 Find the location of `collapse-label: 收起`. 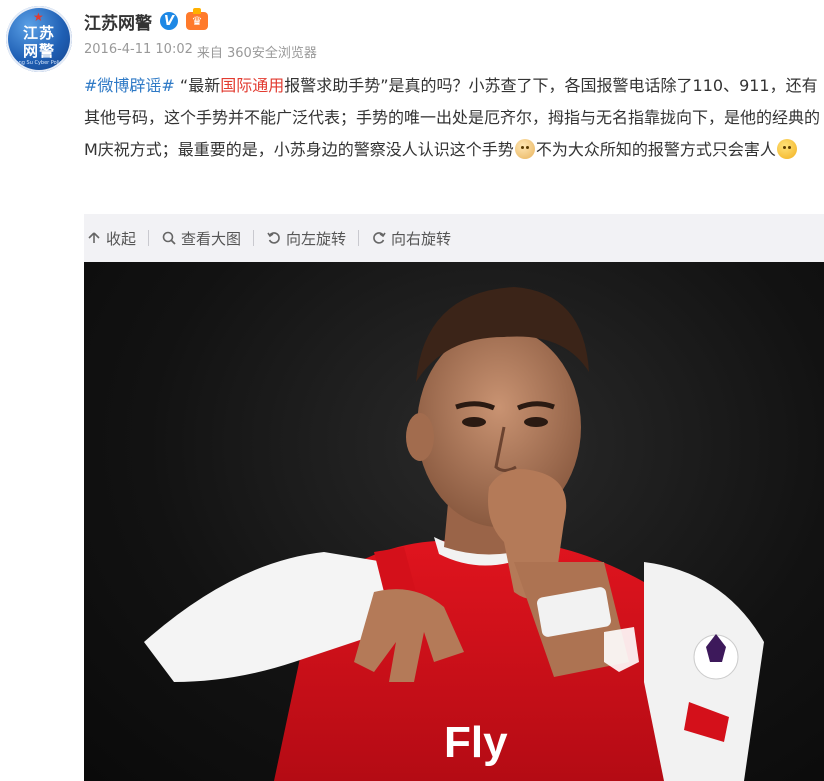

collapse-label: 收起 is located at coordinates (121, 238).